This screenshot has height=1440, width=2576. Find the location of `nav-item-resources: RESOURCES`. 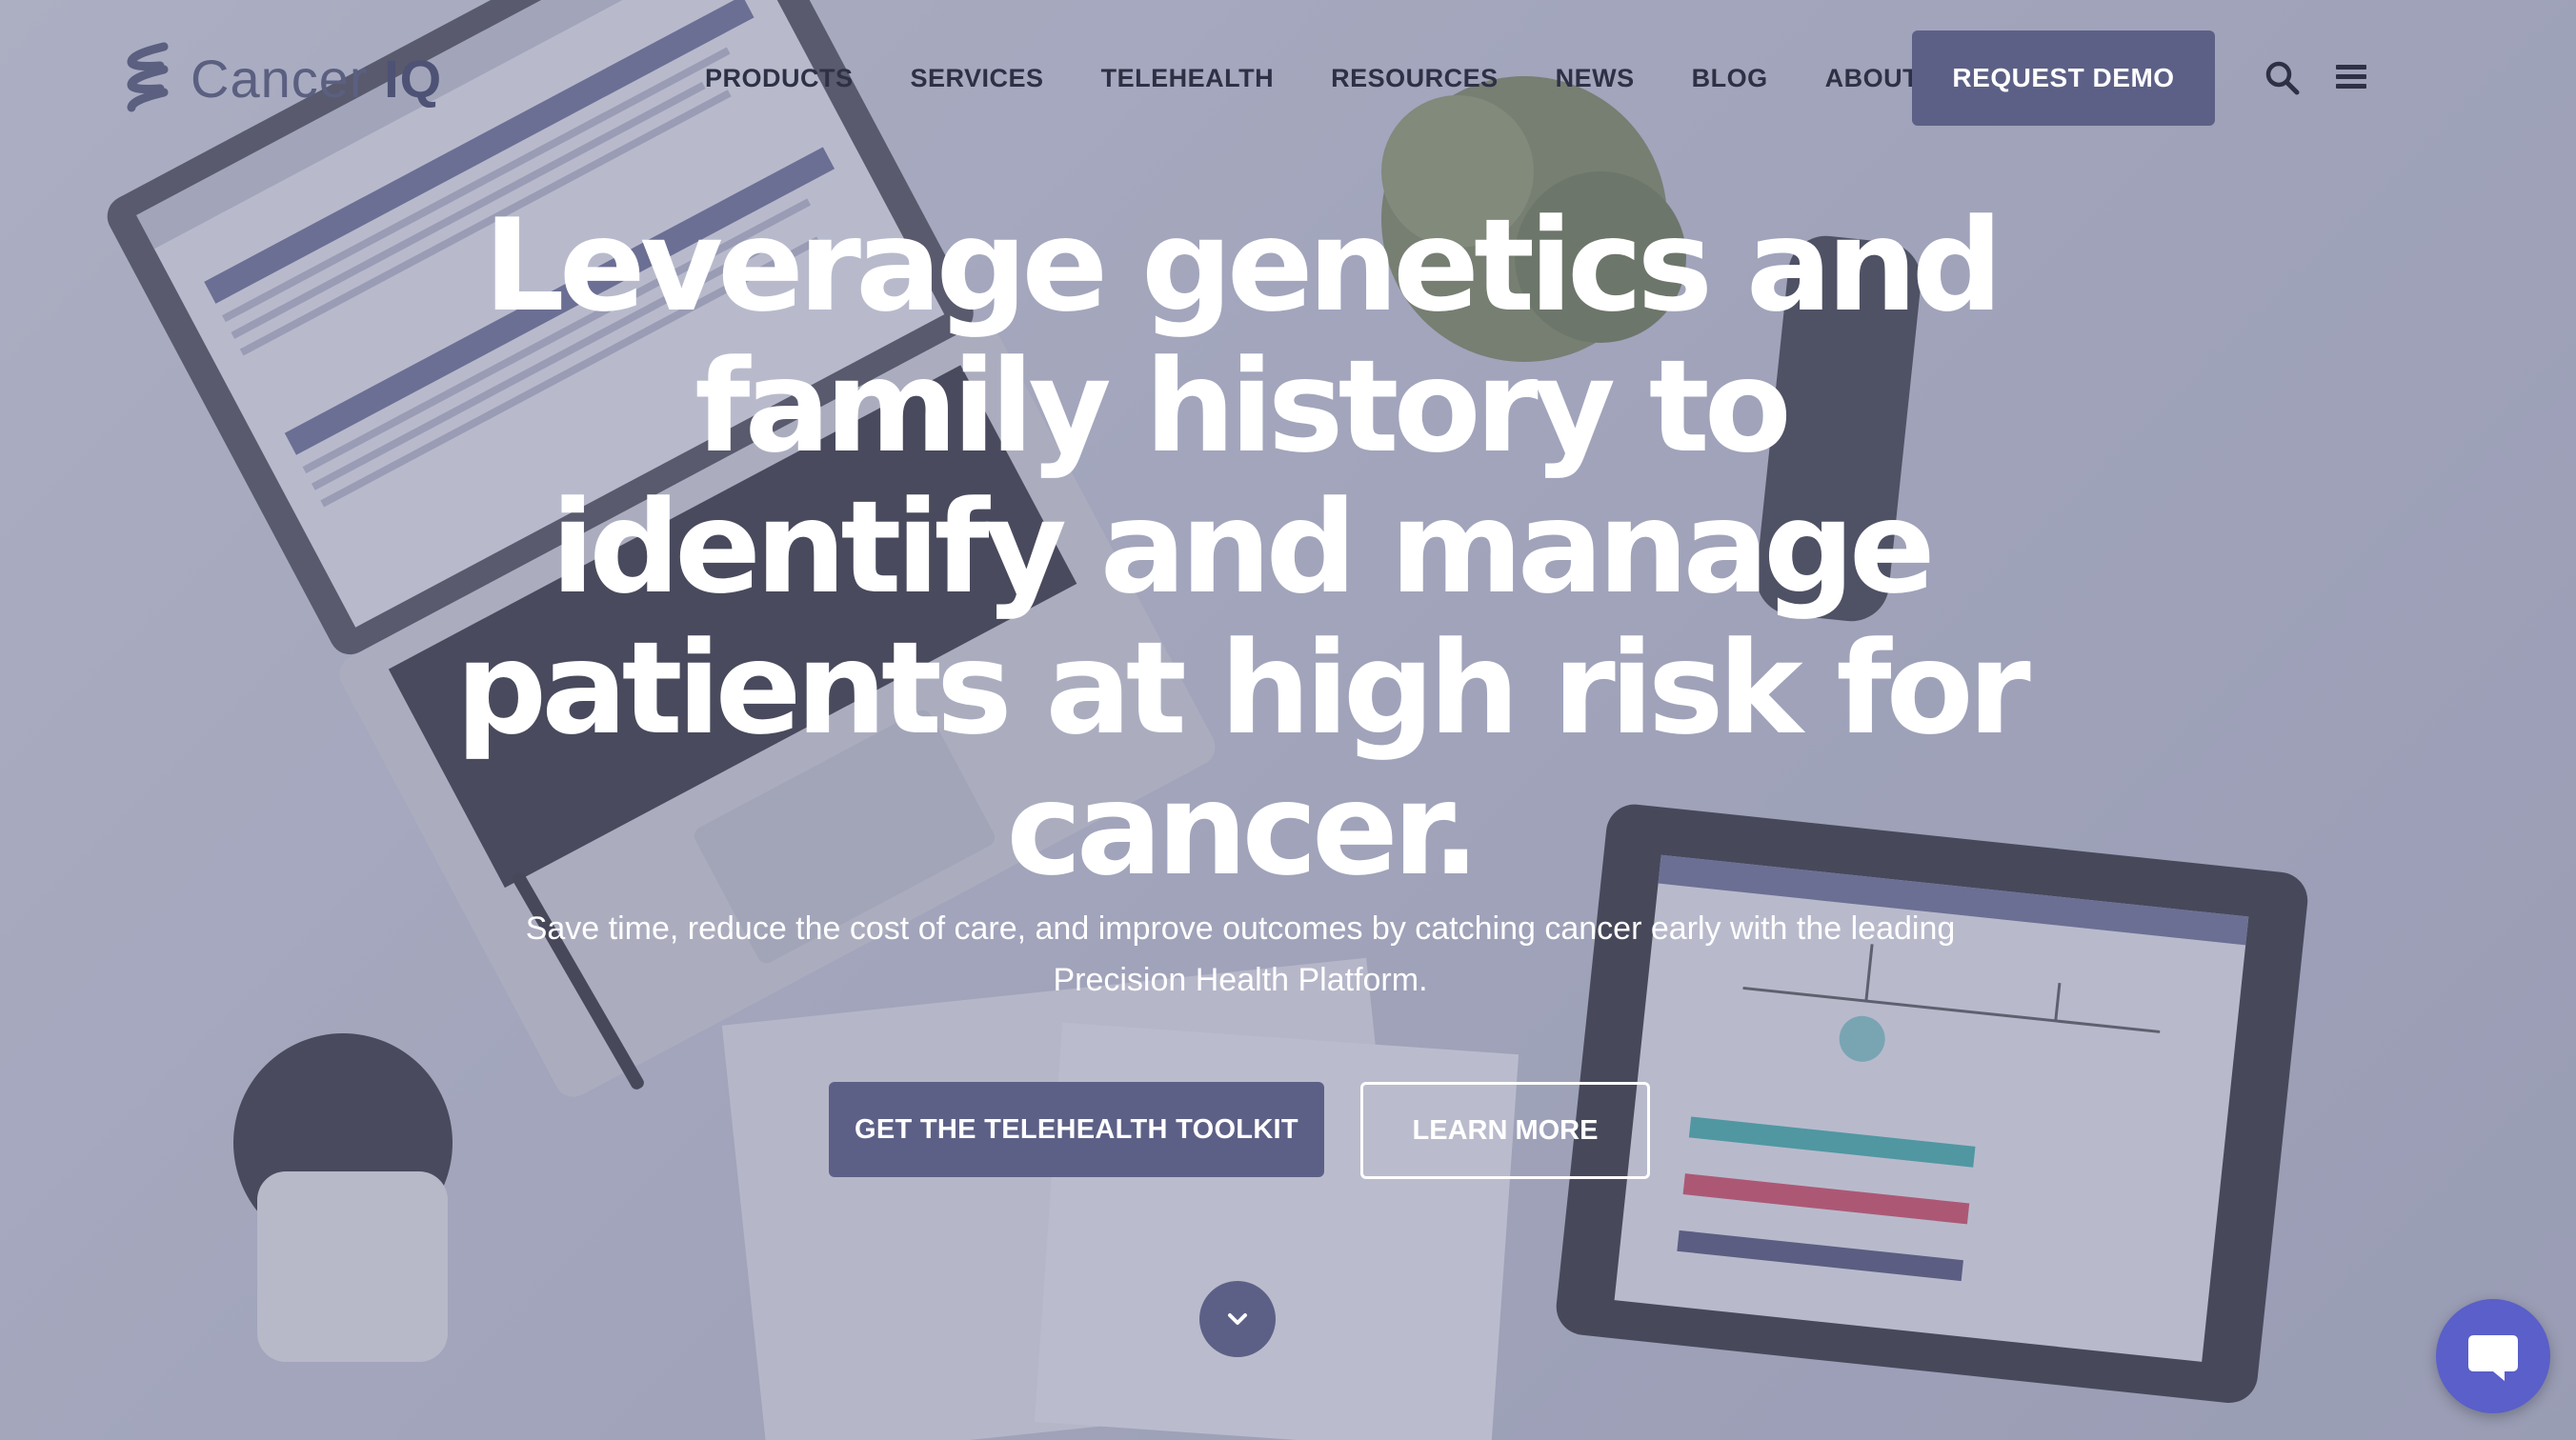

nav-item-resources: RESOURCES is located at coordinates (1415, 78).